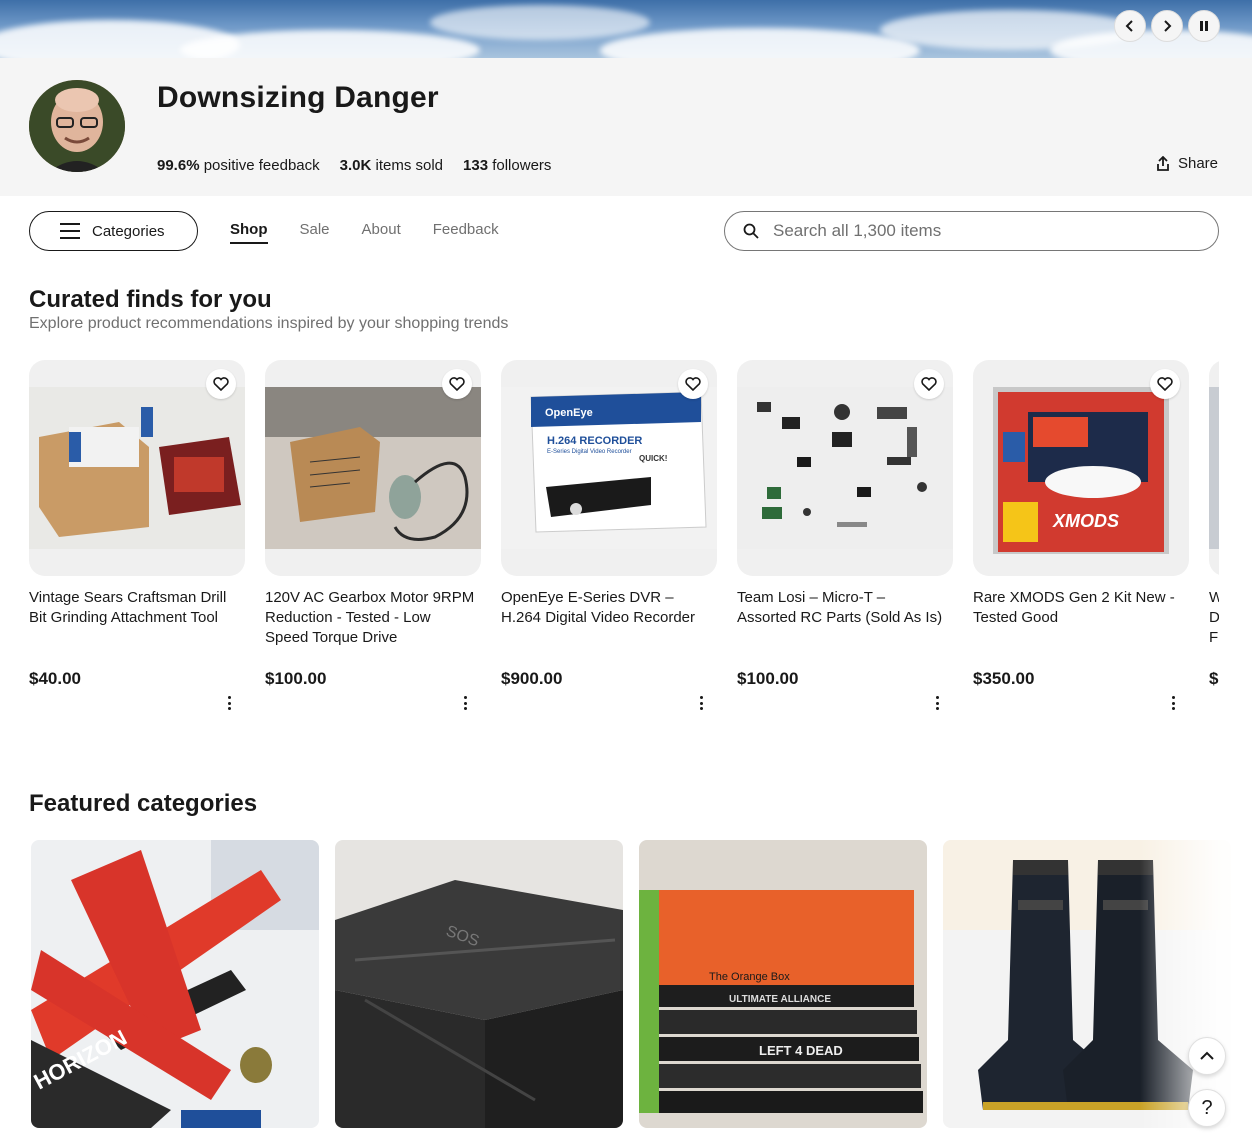 The image size is (1252, 1143). I want to click on categories-button: Categories, so click(113, 231).